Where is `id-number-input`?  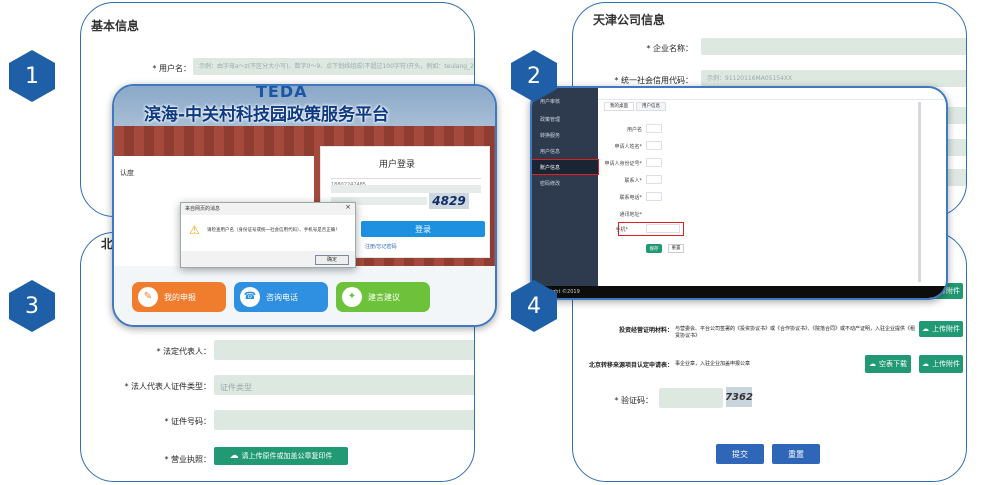 id-number-input is located at coordinates (344, 420).